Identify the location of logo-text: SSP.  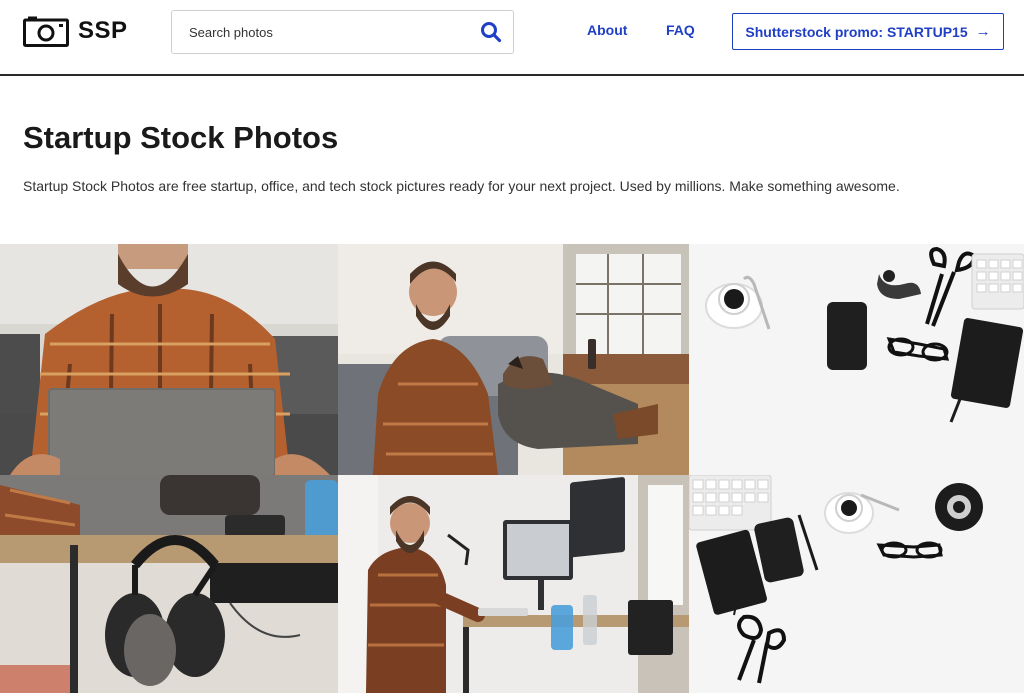
(103, 30).